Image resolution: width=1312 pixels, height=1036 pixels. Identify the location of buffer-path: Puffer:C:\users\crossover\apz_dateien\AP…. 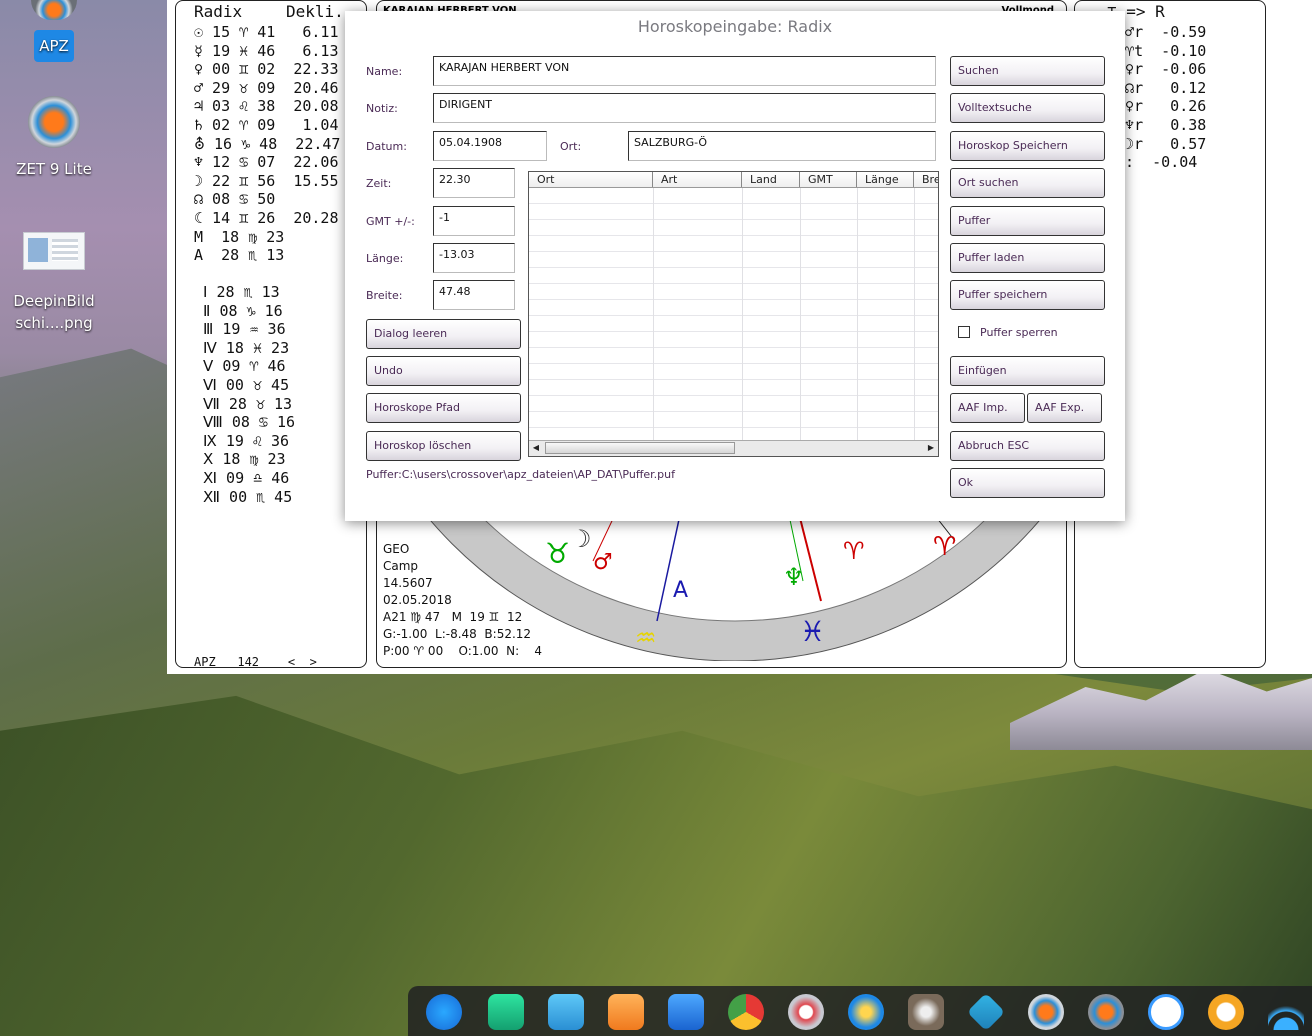
(520, 474).